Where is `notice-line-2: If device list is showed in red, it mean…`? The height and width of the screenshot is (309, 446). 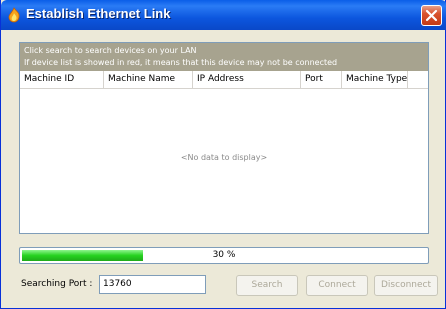
notice-line-2: If device list is showed in red, it mean… is located at coordinates (181, 62).